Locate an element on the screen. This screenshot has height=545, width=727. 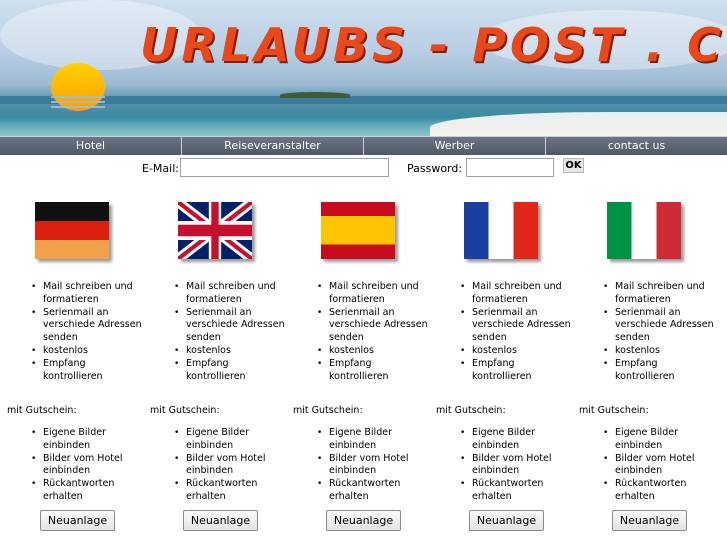
password-field is located at coordinates (510, 167).